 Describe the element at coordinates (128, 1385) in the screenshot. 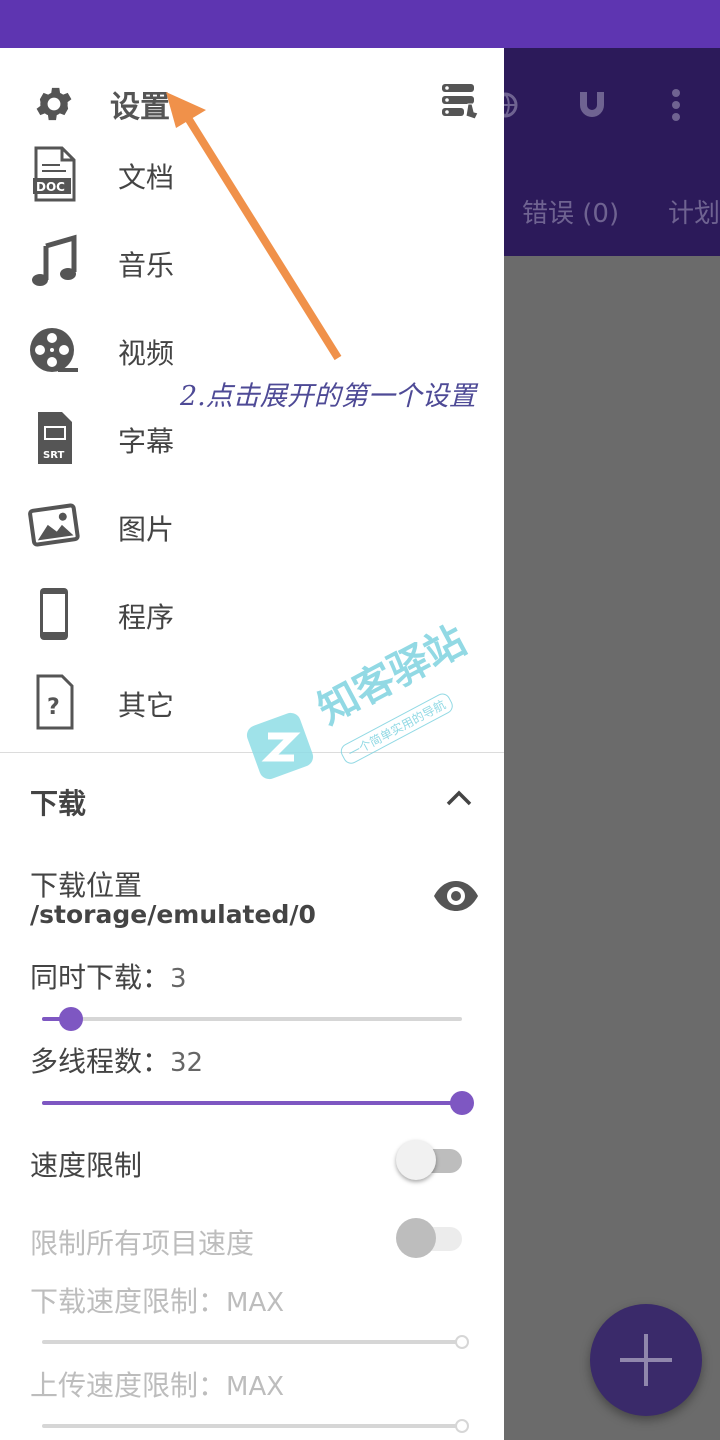

I see `upload-limit-label-text: 上传速度限制：` at that location.